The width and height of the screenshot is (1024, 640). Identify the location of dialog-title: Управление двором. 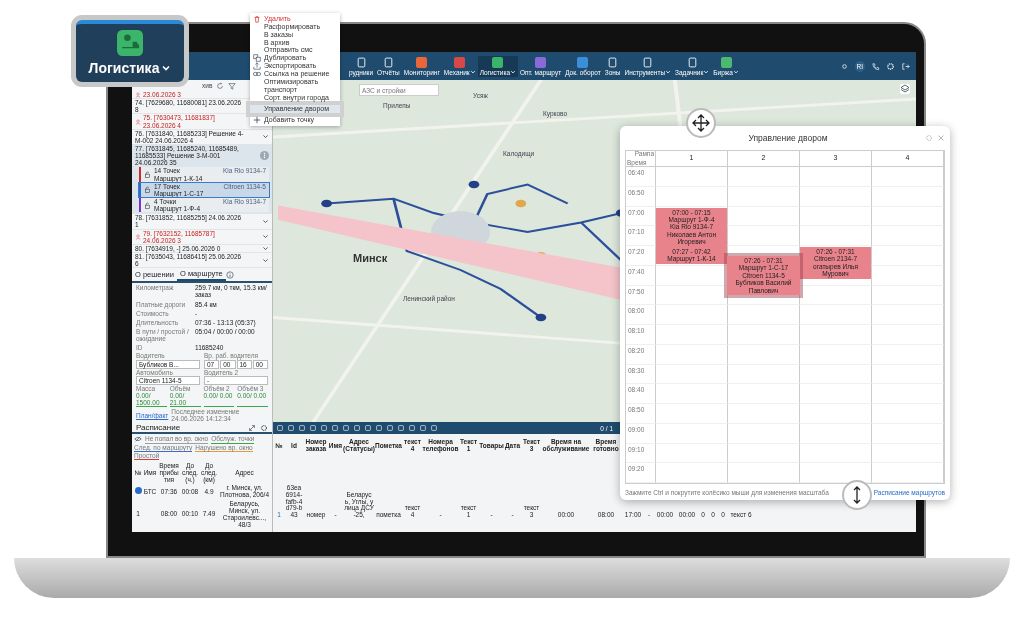
(788, 138).